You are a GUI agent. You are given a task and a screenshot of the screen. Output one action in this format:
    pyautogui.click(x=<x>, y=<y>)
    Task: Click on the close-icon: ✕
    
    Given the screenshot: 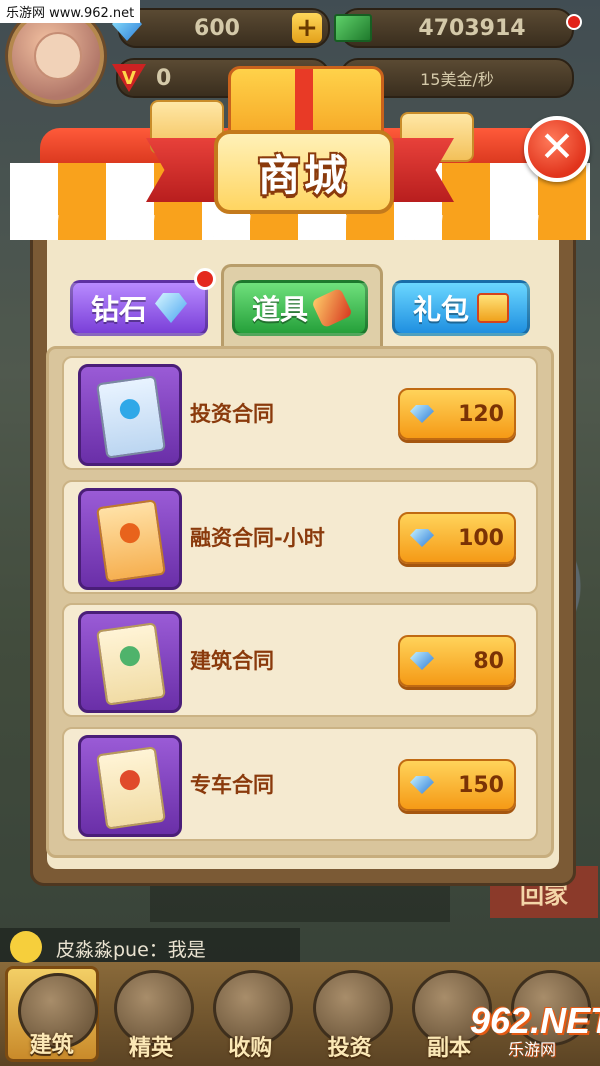 What is the action you would take?
    pyautogui.click(x=557, y=146)
    